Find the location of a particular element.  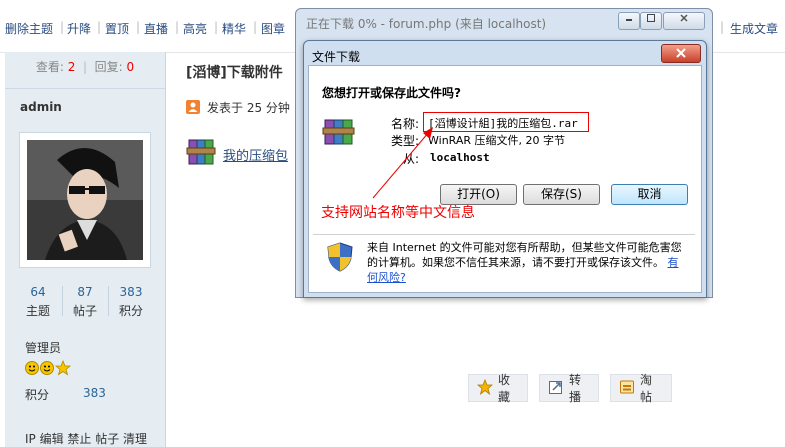

toolbar-item-live: 直播 is located at coordinates (156, 28).